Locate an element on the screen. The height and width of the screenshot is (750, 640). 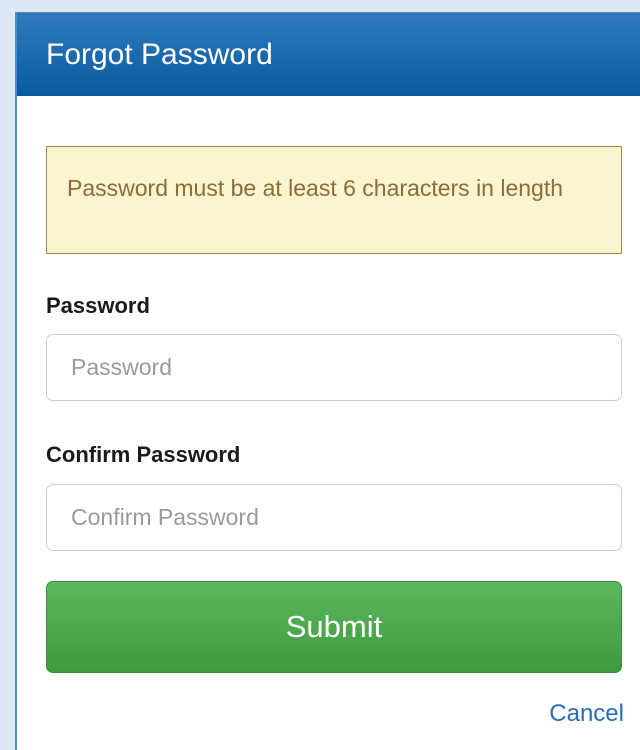
password-label: Password is located at coordinates (98, 305).